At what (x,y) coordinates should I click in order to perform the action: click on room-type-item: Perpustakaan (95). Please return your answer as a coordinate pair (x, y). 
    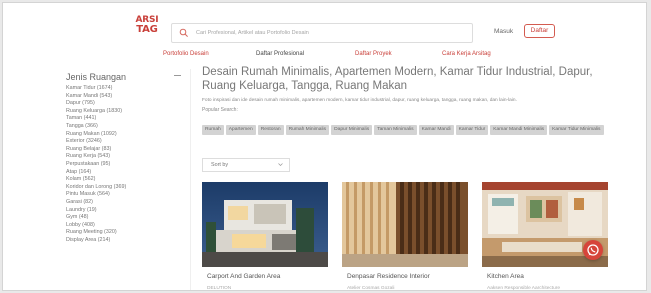
    Looking at the image, I should click on (126, 165).